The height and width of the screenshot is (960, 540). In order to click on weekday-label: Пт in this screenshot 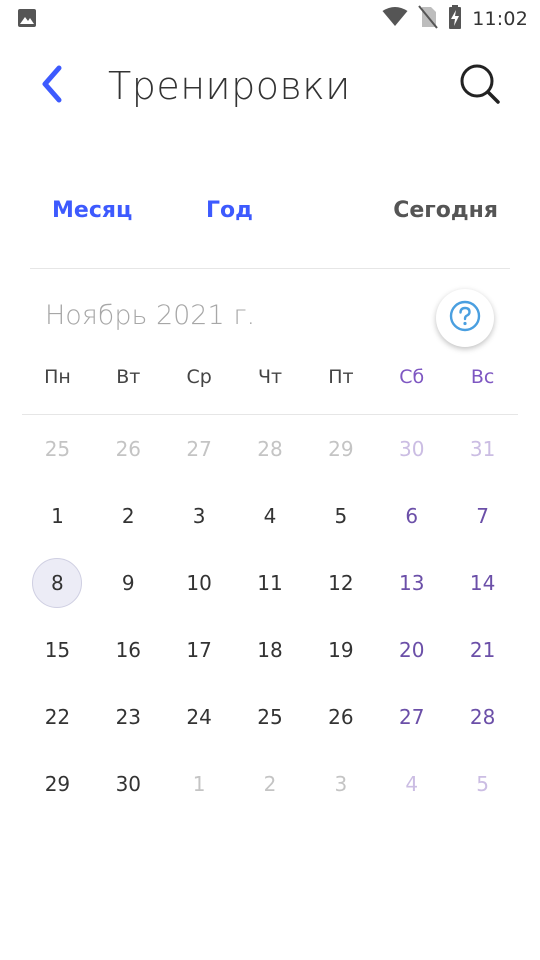, I will do `click(341, 377)`.